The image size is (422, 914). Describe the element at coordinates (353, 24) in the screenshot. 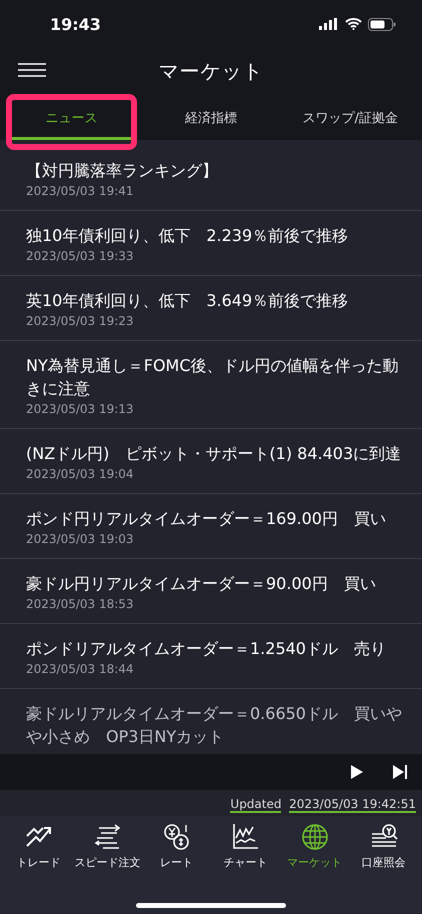

I see `wifi-icon` at that location.